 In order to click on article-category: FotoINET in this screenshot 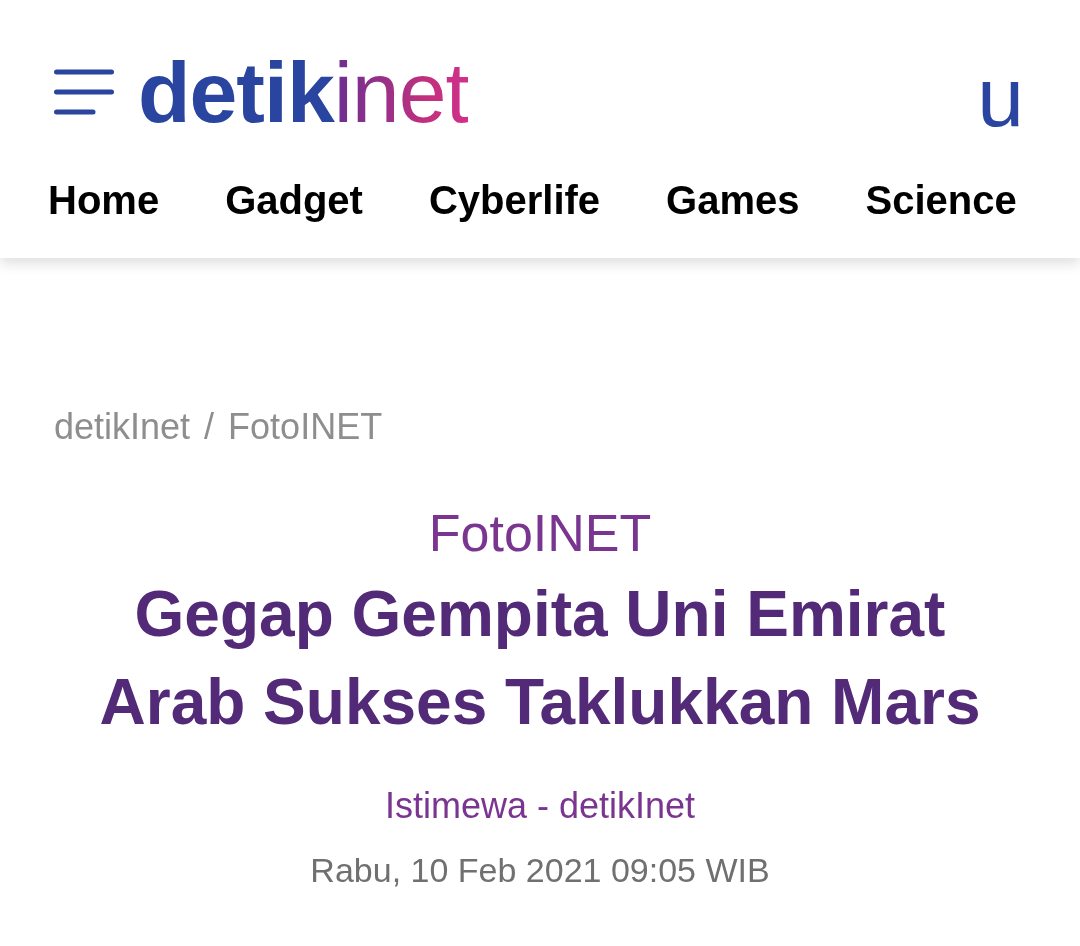, I will do `click(540, 533)`.